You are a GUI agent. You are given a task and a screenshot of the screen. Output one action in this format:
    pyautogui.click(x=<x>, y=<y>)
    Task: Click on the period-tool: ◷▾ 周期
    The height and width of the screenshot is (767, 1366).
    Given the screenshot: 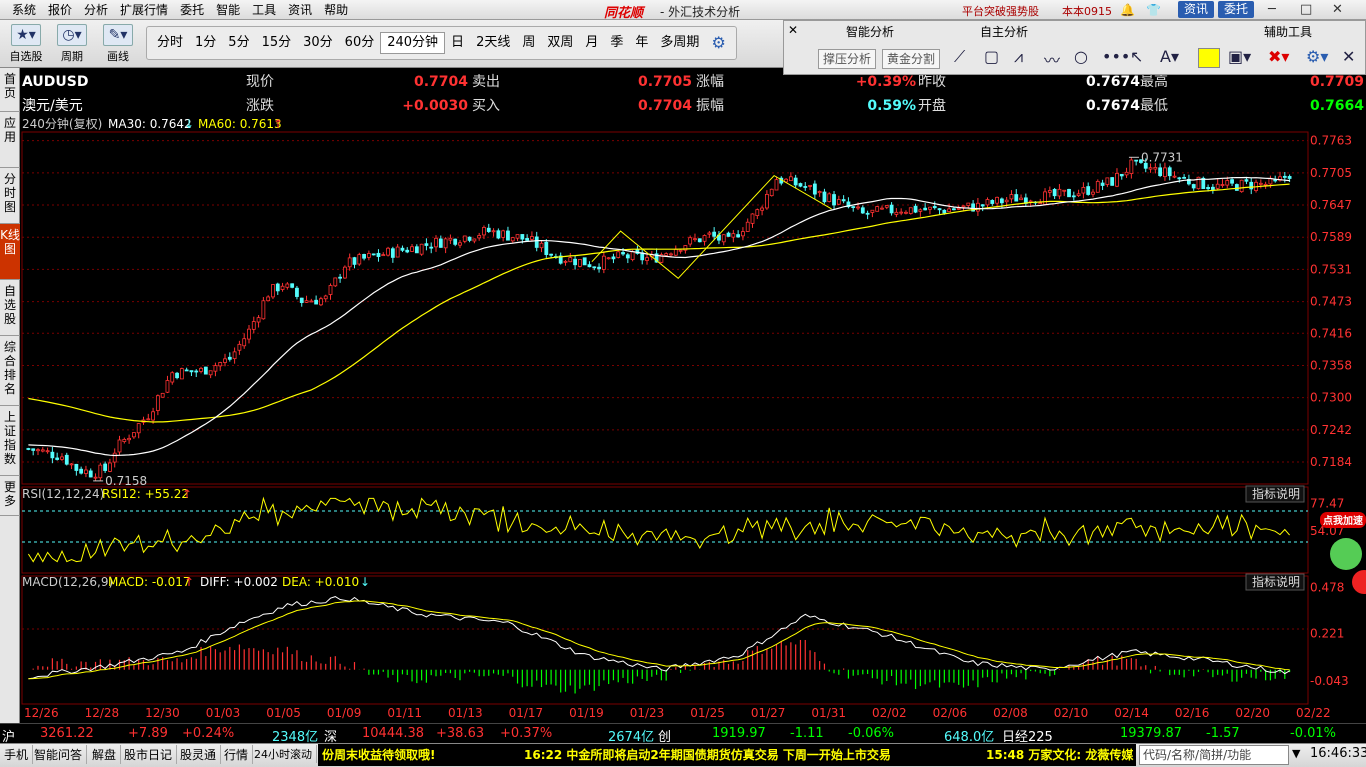 What is the action you would take?
    pyautogui.click(x=72, y=44)
    